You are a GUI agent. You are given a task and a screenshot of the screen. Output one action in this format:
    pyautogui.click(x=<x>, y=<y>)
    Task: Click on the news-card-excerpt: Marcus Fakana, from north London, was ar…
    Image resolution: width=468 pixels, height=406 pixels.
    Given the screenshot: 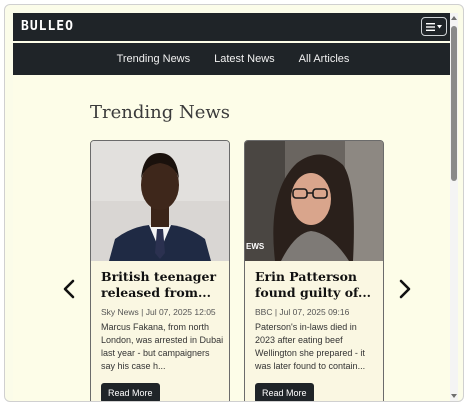 What is the action you would take?
    pyautogui.click(x=162, y=346)
    